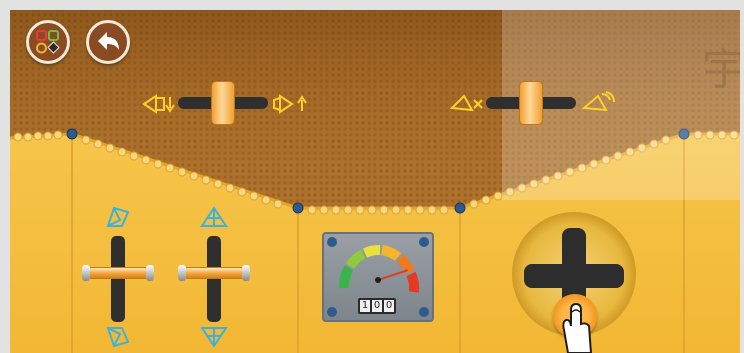 Image resolution: width=744 pixels, height=353 pixels. I want to click on lever-left-cap-left, so click(86, 273).